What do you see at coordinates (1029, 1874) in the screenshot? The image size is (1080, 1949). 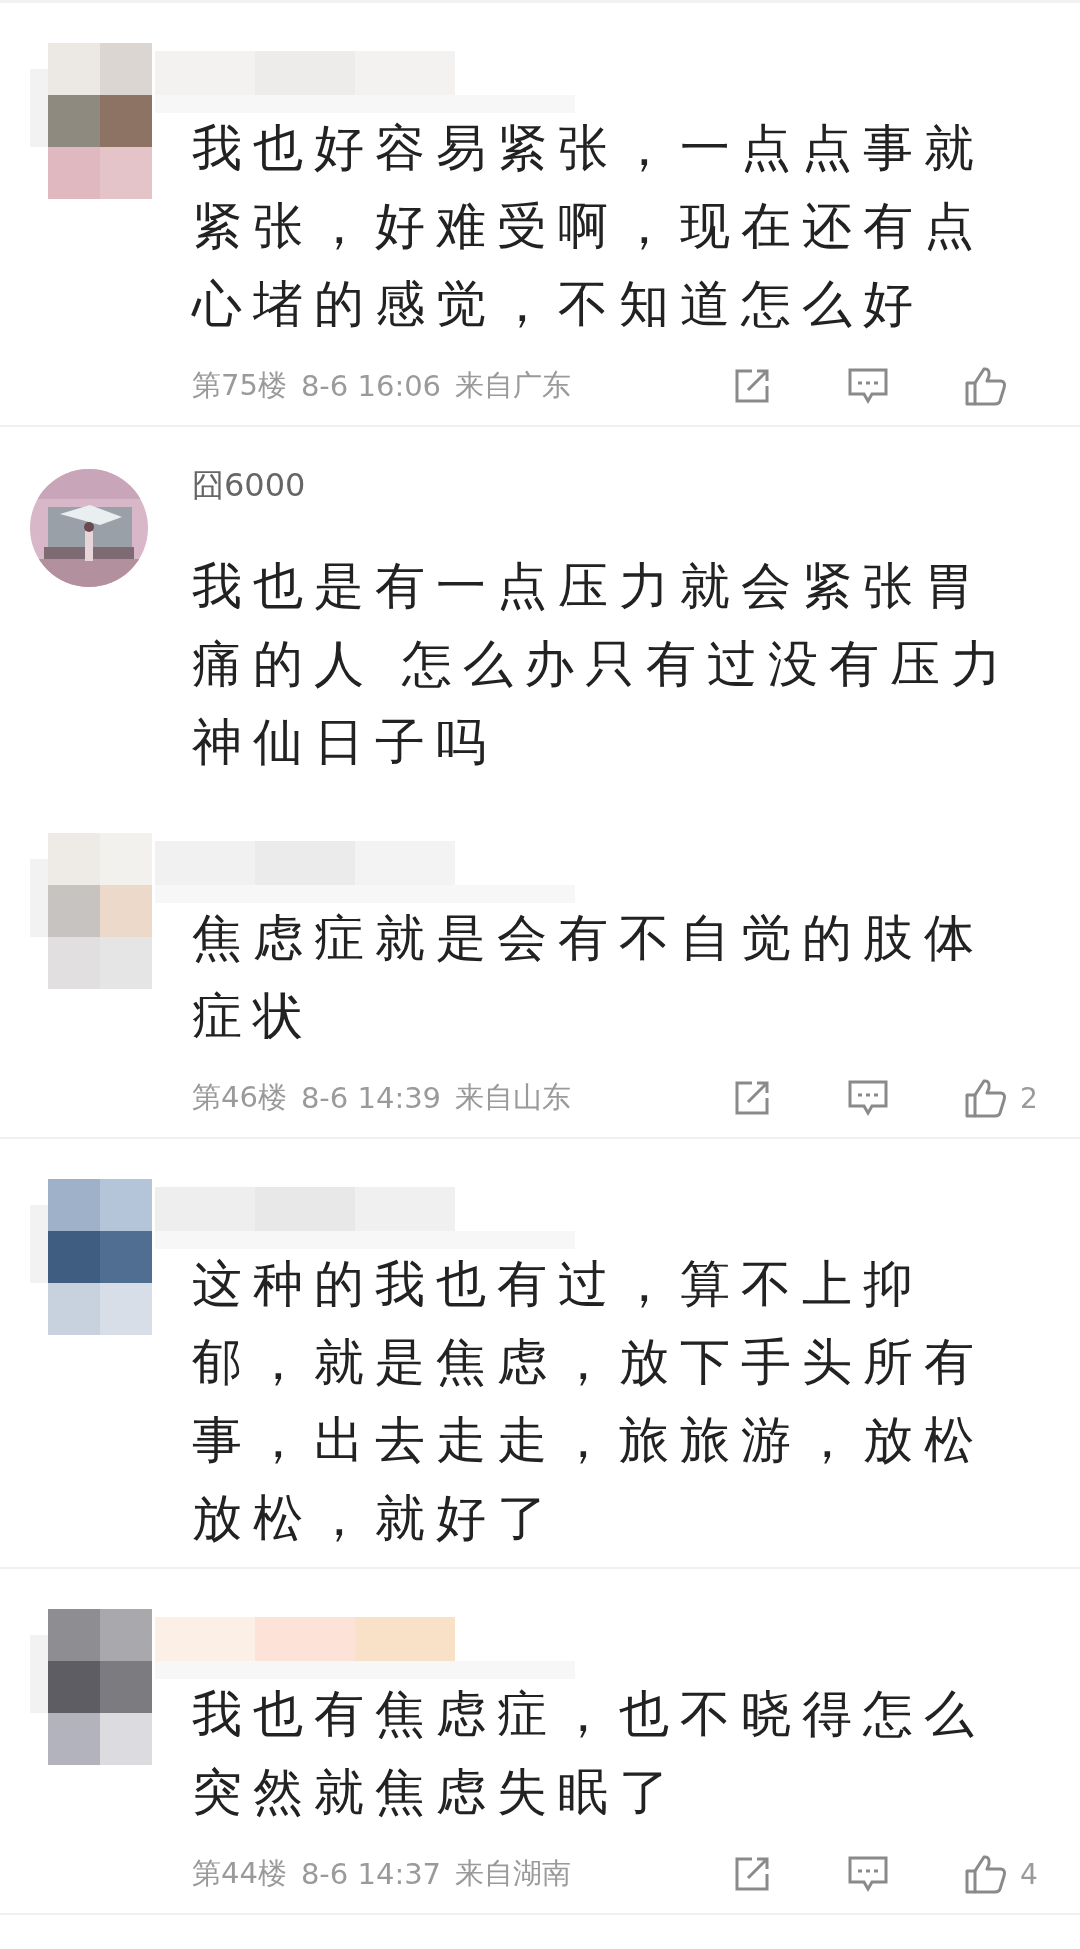 I see `like-count: 4` at bounding box center [1029, 1874].